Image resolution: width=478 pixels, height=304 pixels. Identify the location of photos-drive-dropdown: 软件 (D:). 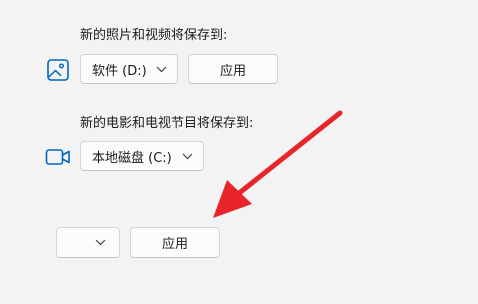
(129, 69).